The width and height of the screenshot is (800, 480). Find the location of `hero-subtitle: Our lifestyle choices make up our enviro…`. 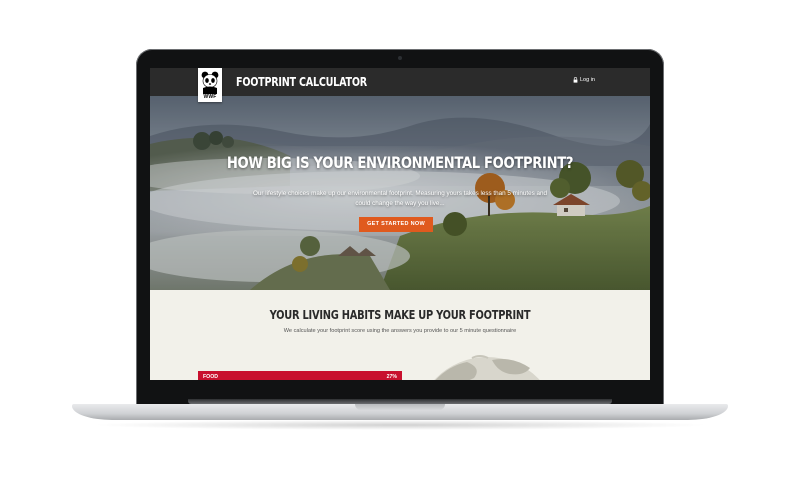

hero-subtitle: Our lifestyle choices make up our enviro… is located at coordinates (399, 198).